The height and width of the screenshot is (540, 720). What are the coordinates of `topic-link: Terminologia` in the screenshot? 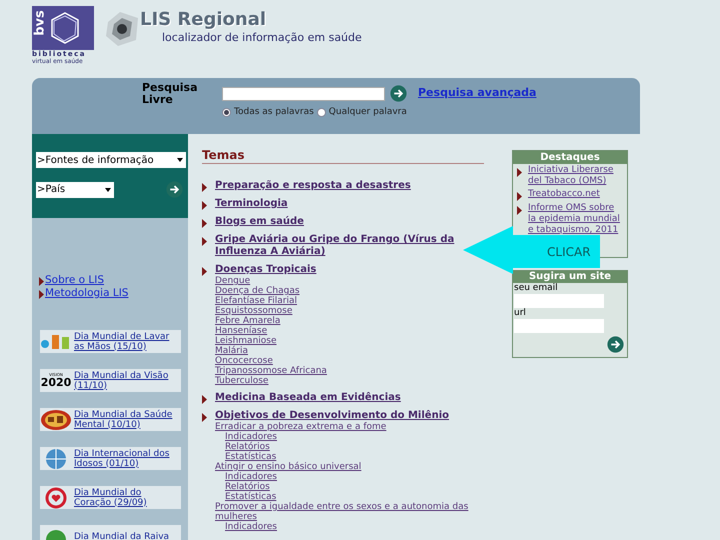 It's located at (251, 204).